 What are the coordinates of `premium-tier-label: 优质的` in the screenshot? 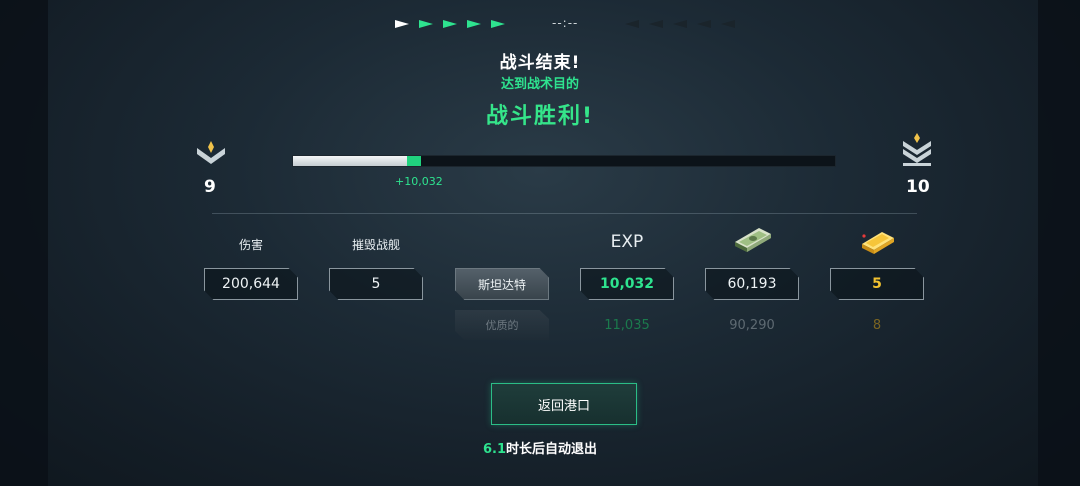 It's located at (502, 325).